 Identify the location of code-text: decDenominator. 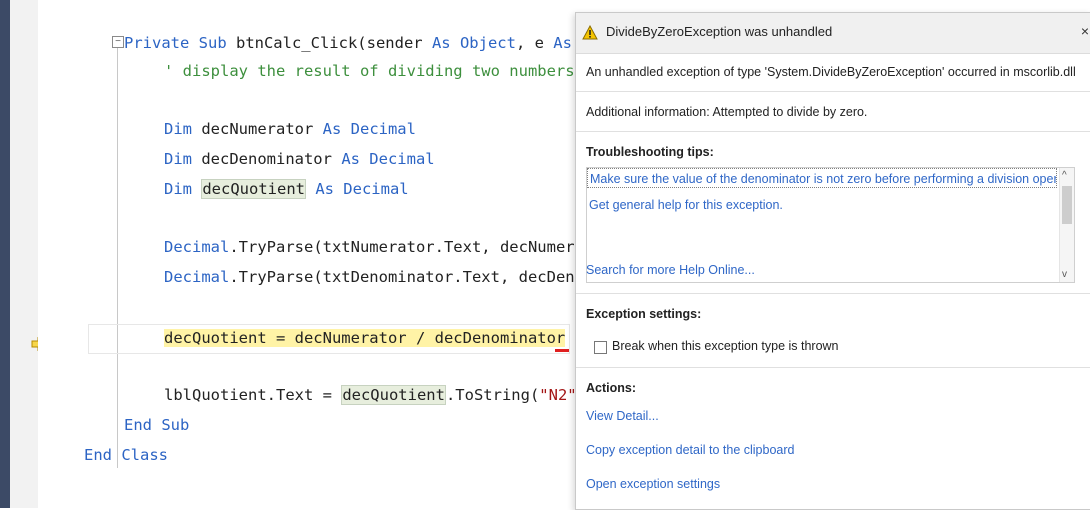
(271, 159).